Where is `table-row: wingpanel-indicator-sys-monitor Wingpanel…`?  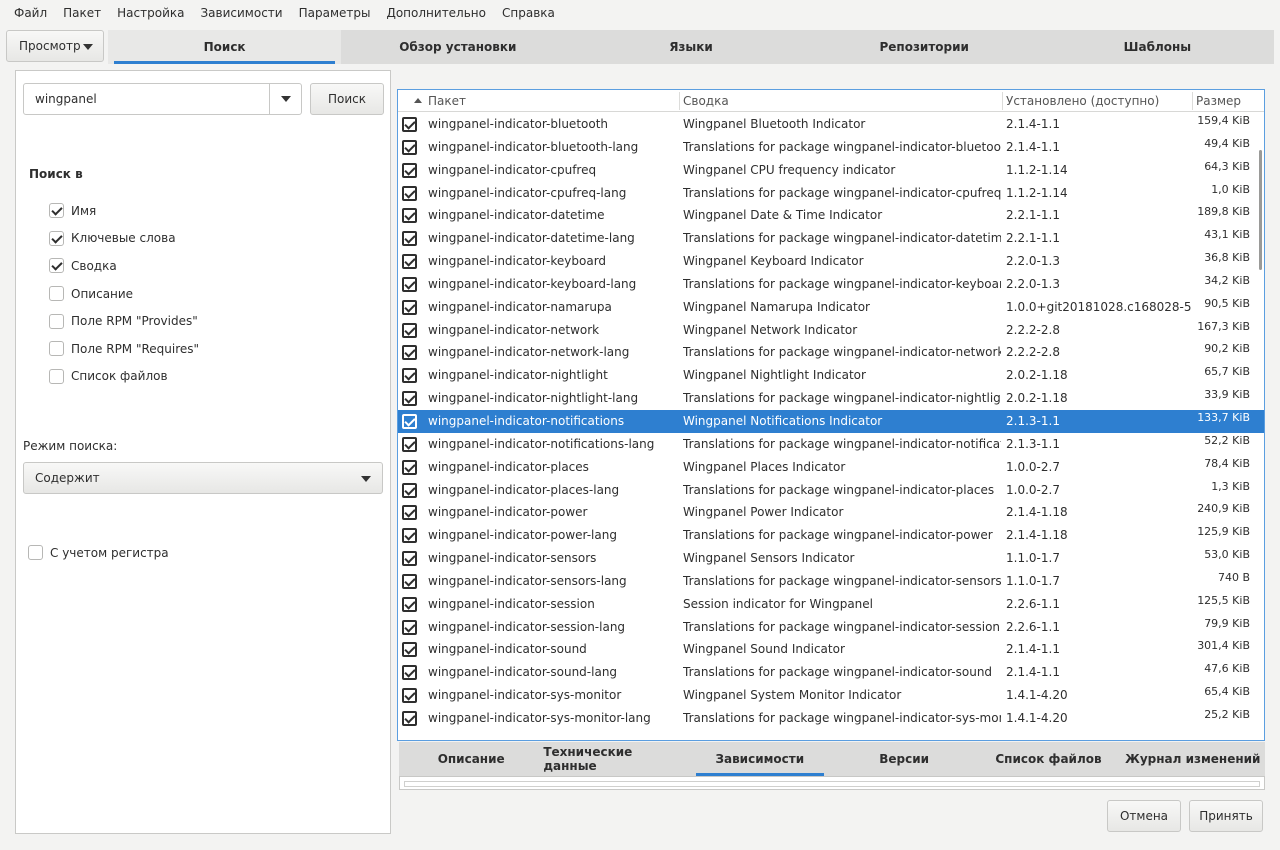 table-row: wingpanel-indicator-sys-monitor Wingpanel… is located at coordinates (831, 695).